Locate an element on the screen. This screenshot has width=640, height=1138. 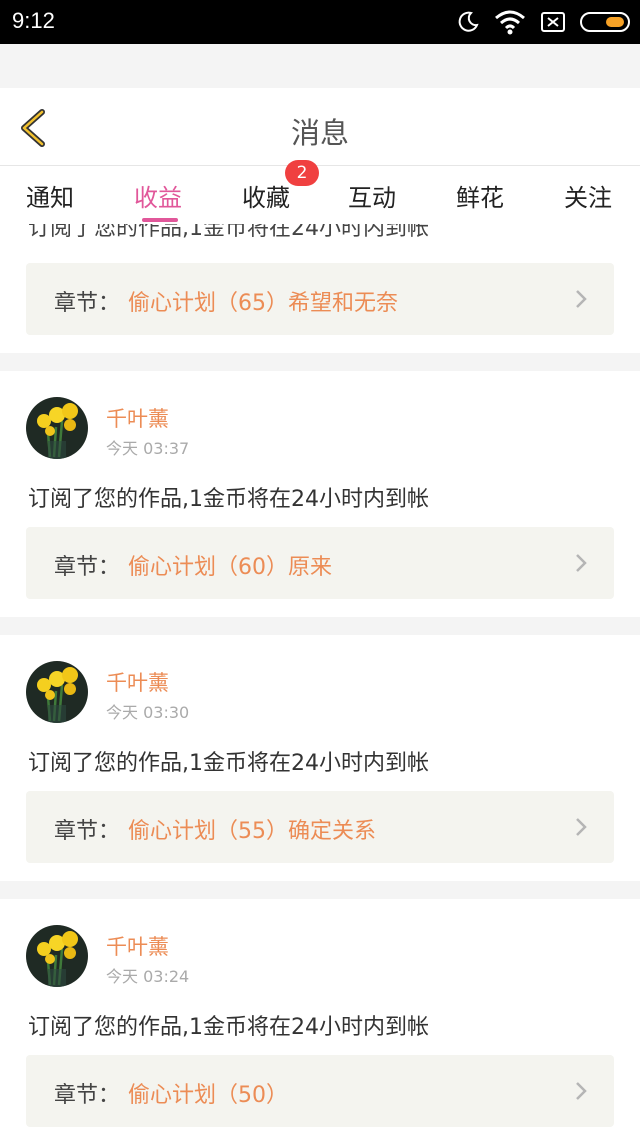
timestamp: 今天 03:37 is located at coordinates (148, 448).